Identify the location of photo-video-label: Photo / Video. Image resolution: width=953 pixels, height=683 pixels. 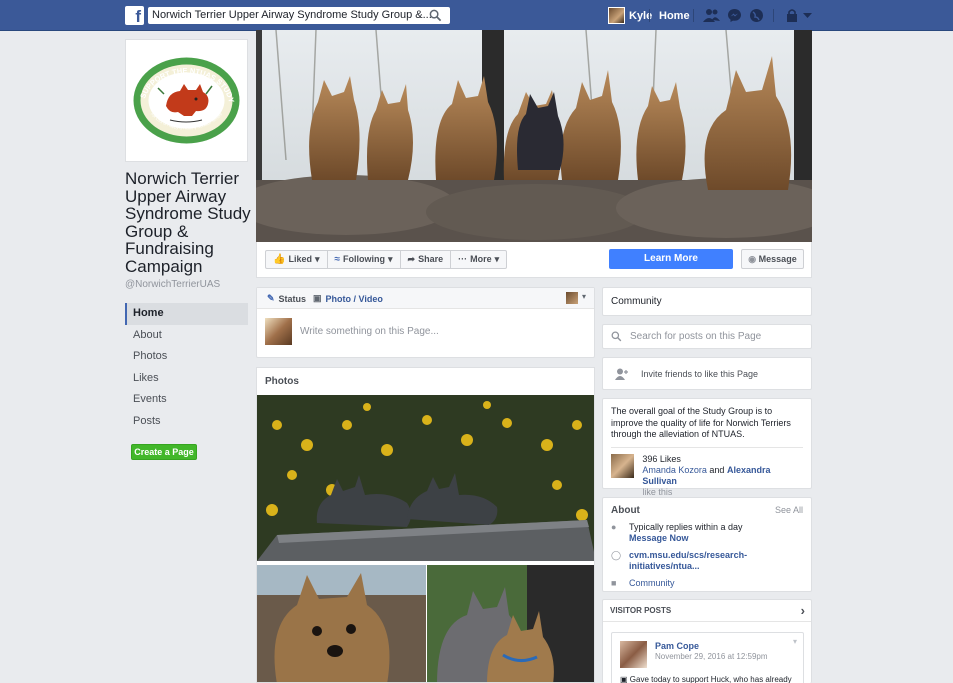
(354, 298).